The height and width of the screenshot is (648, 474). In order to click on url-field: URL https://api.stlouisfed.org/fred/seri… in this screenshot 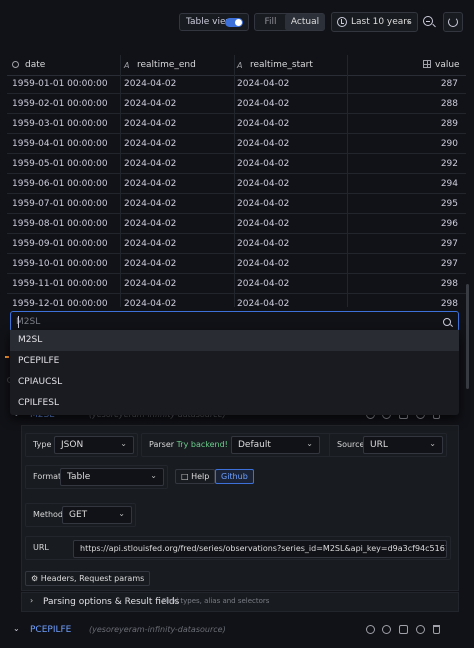, I will do `click(238, 548)`.